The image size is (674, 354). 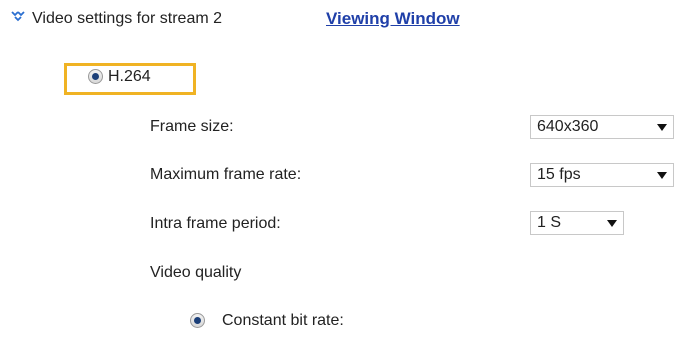 What do you see at coordinates (129, 76) in the screenshot?
I see `h264-label: H.264` at bounding box center [129, 76].